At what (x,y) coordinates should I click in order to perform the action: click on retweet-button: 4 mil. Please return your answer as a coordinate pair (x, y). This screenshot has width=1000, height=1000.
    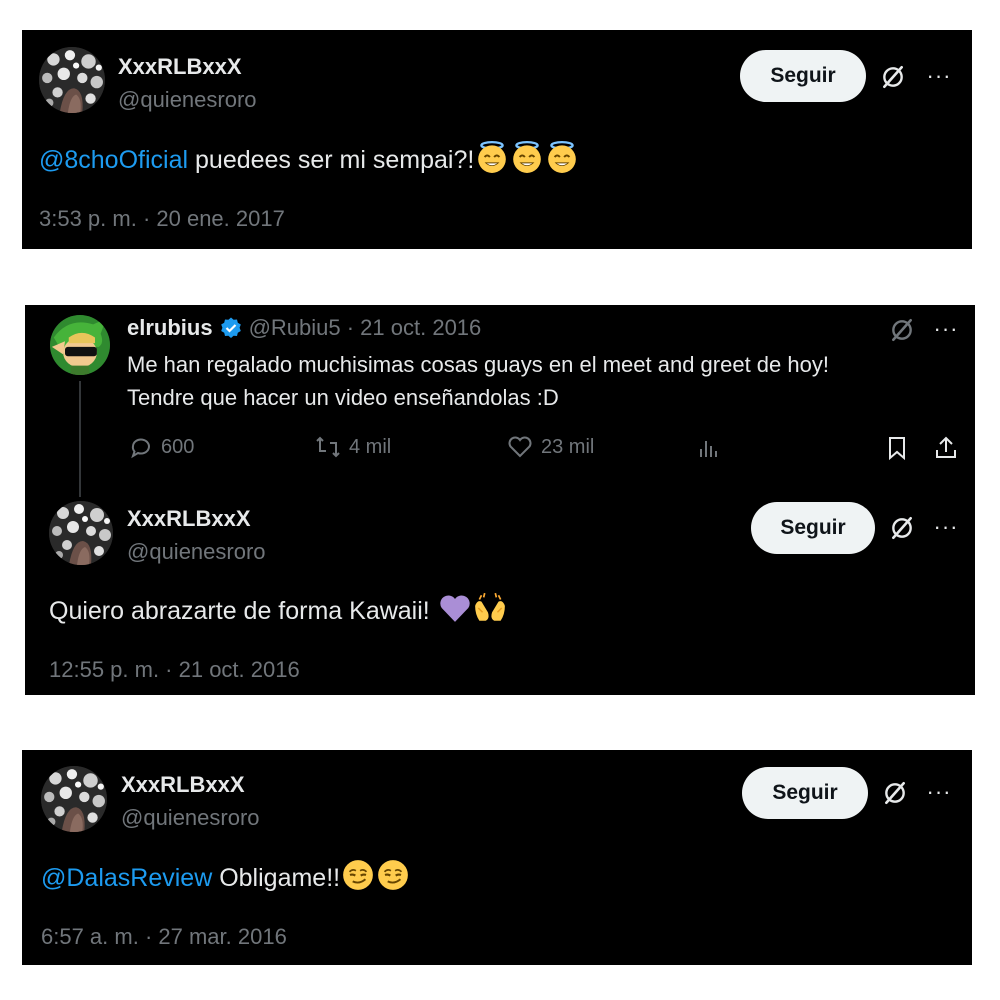
    Looking at the image, I should click on (353, 447).